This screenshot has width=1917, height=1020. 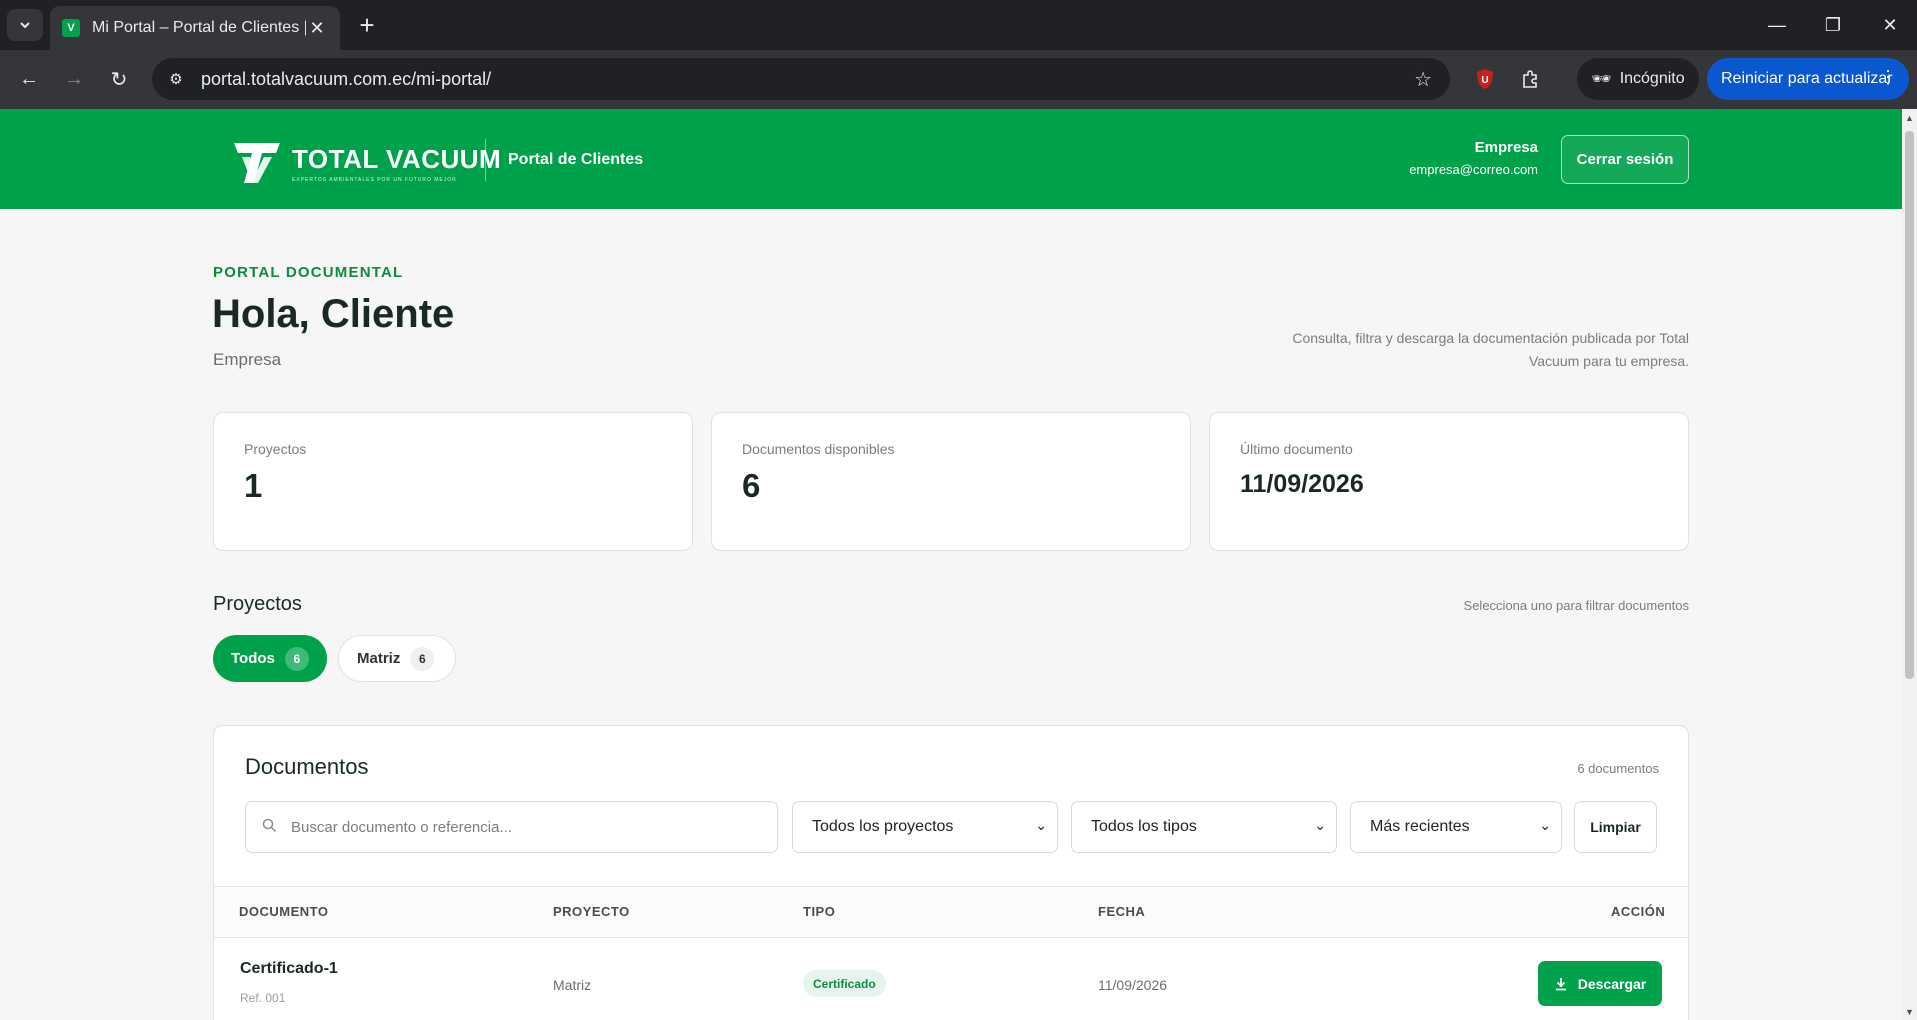 I want to click on stat-value: 11/09/2026, so click(x=1302, y=484).